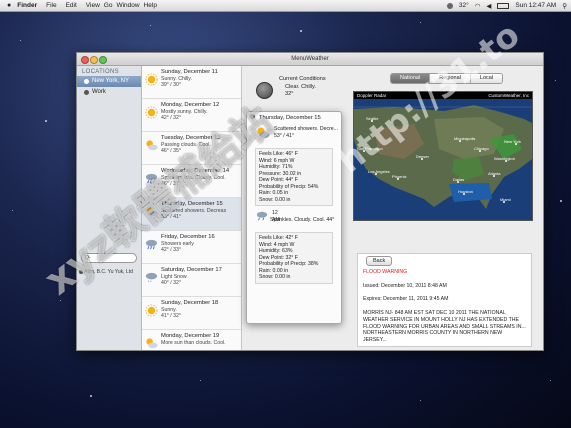  I want to click on forecast-date: Sunday, December 18, so click(190, 303).